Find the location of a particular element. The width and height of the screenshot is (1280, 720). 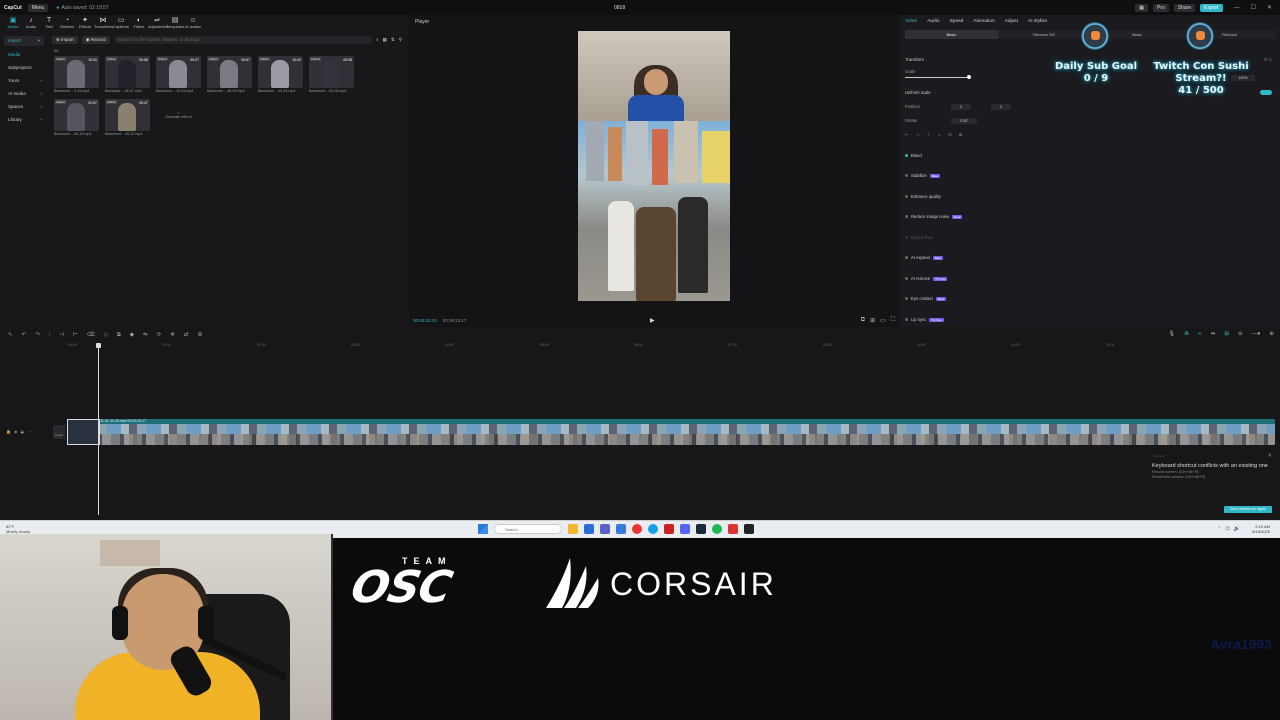

scale-slider is located at coordinates (937, 77).